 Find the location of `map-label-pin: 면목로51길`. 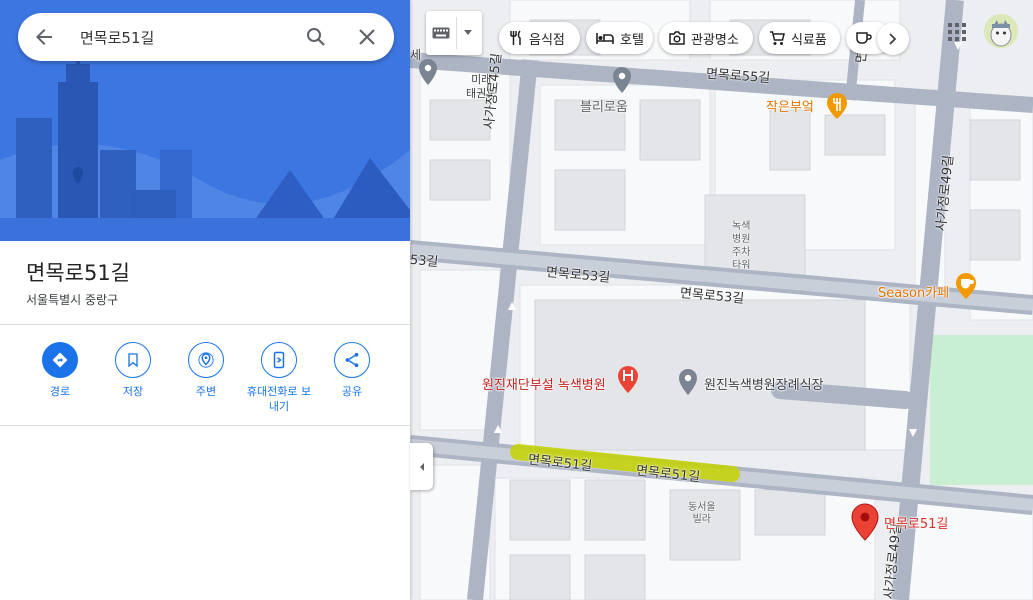

map-label-pin: 면목로51길 is located at coordinates (916, 522).